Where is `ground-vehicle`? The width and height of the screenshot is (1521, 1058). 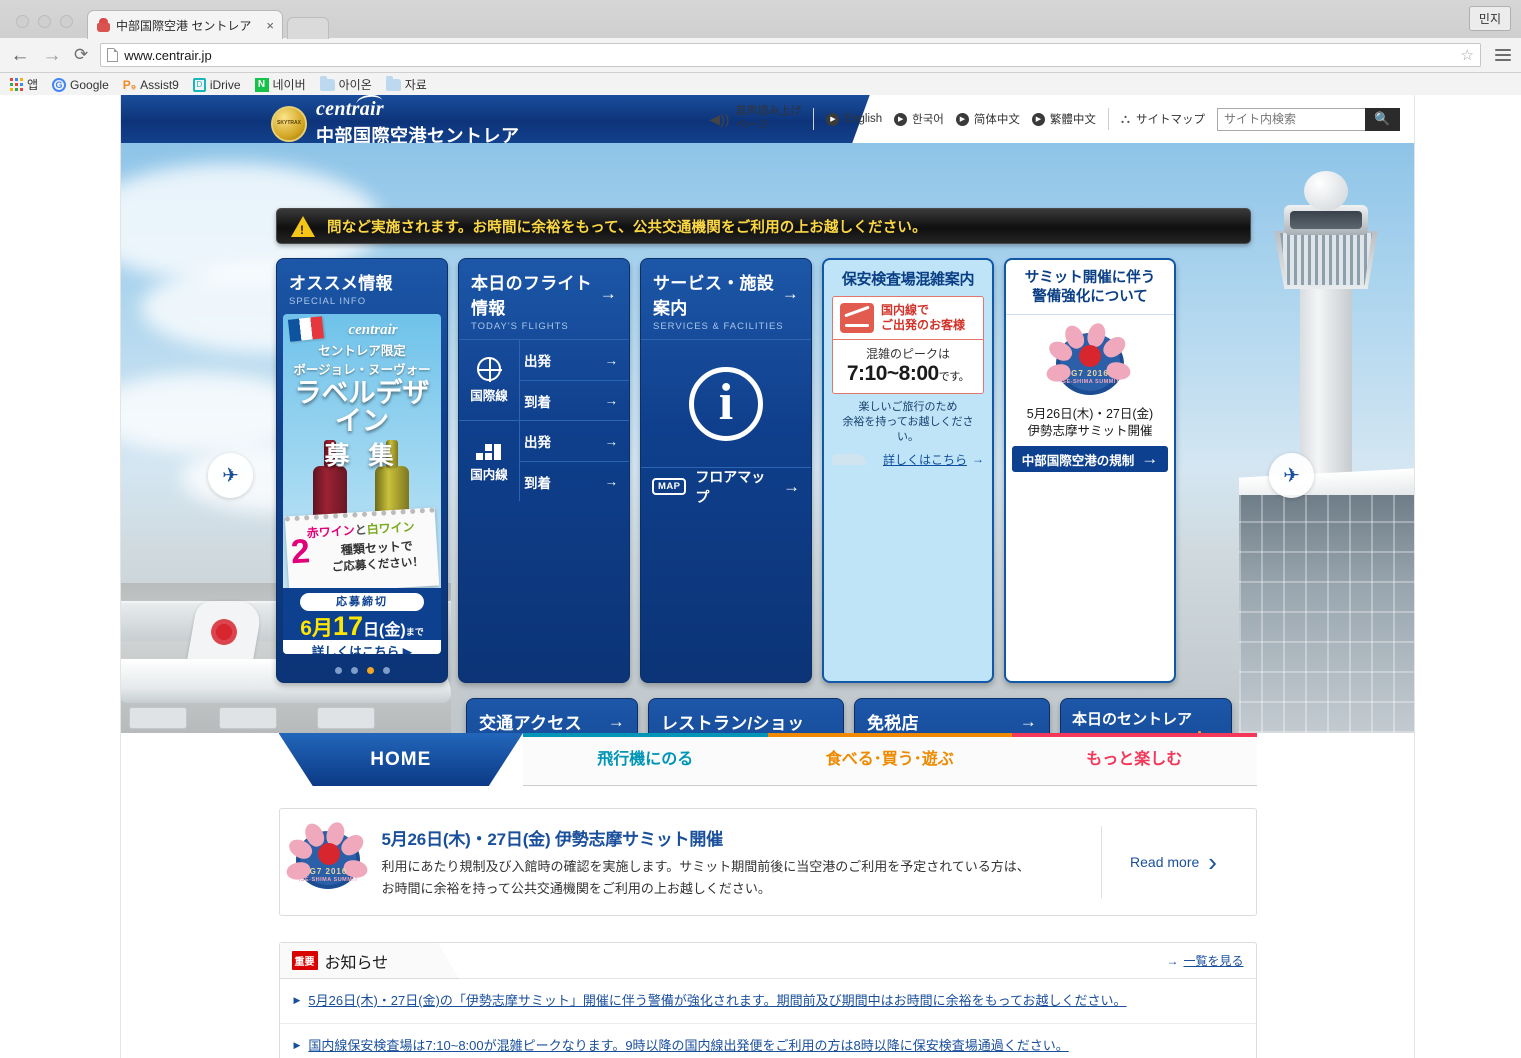
ground-vehicle is located at coordinates (158, 718).